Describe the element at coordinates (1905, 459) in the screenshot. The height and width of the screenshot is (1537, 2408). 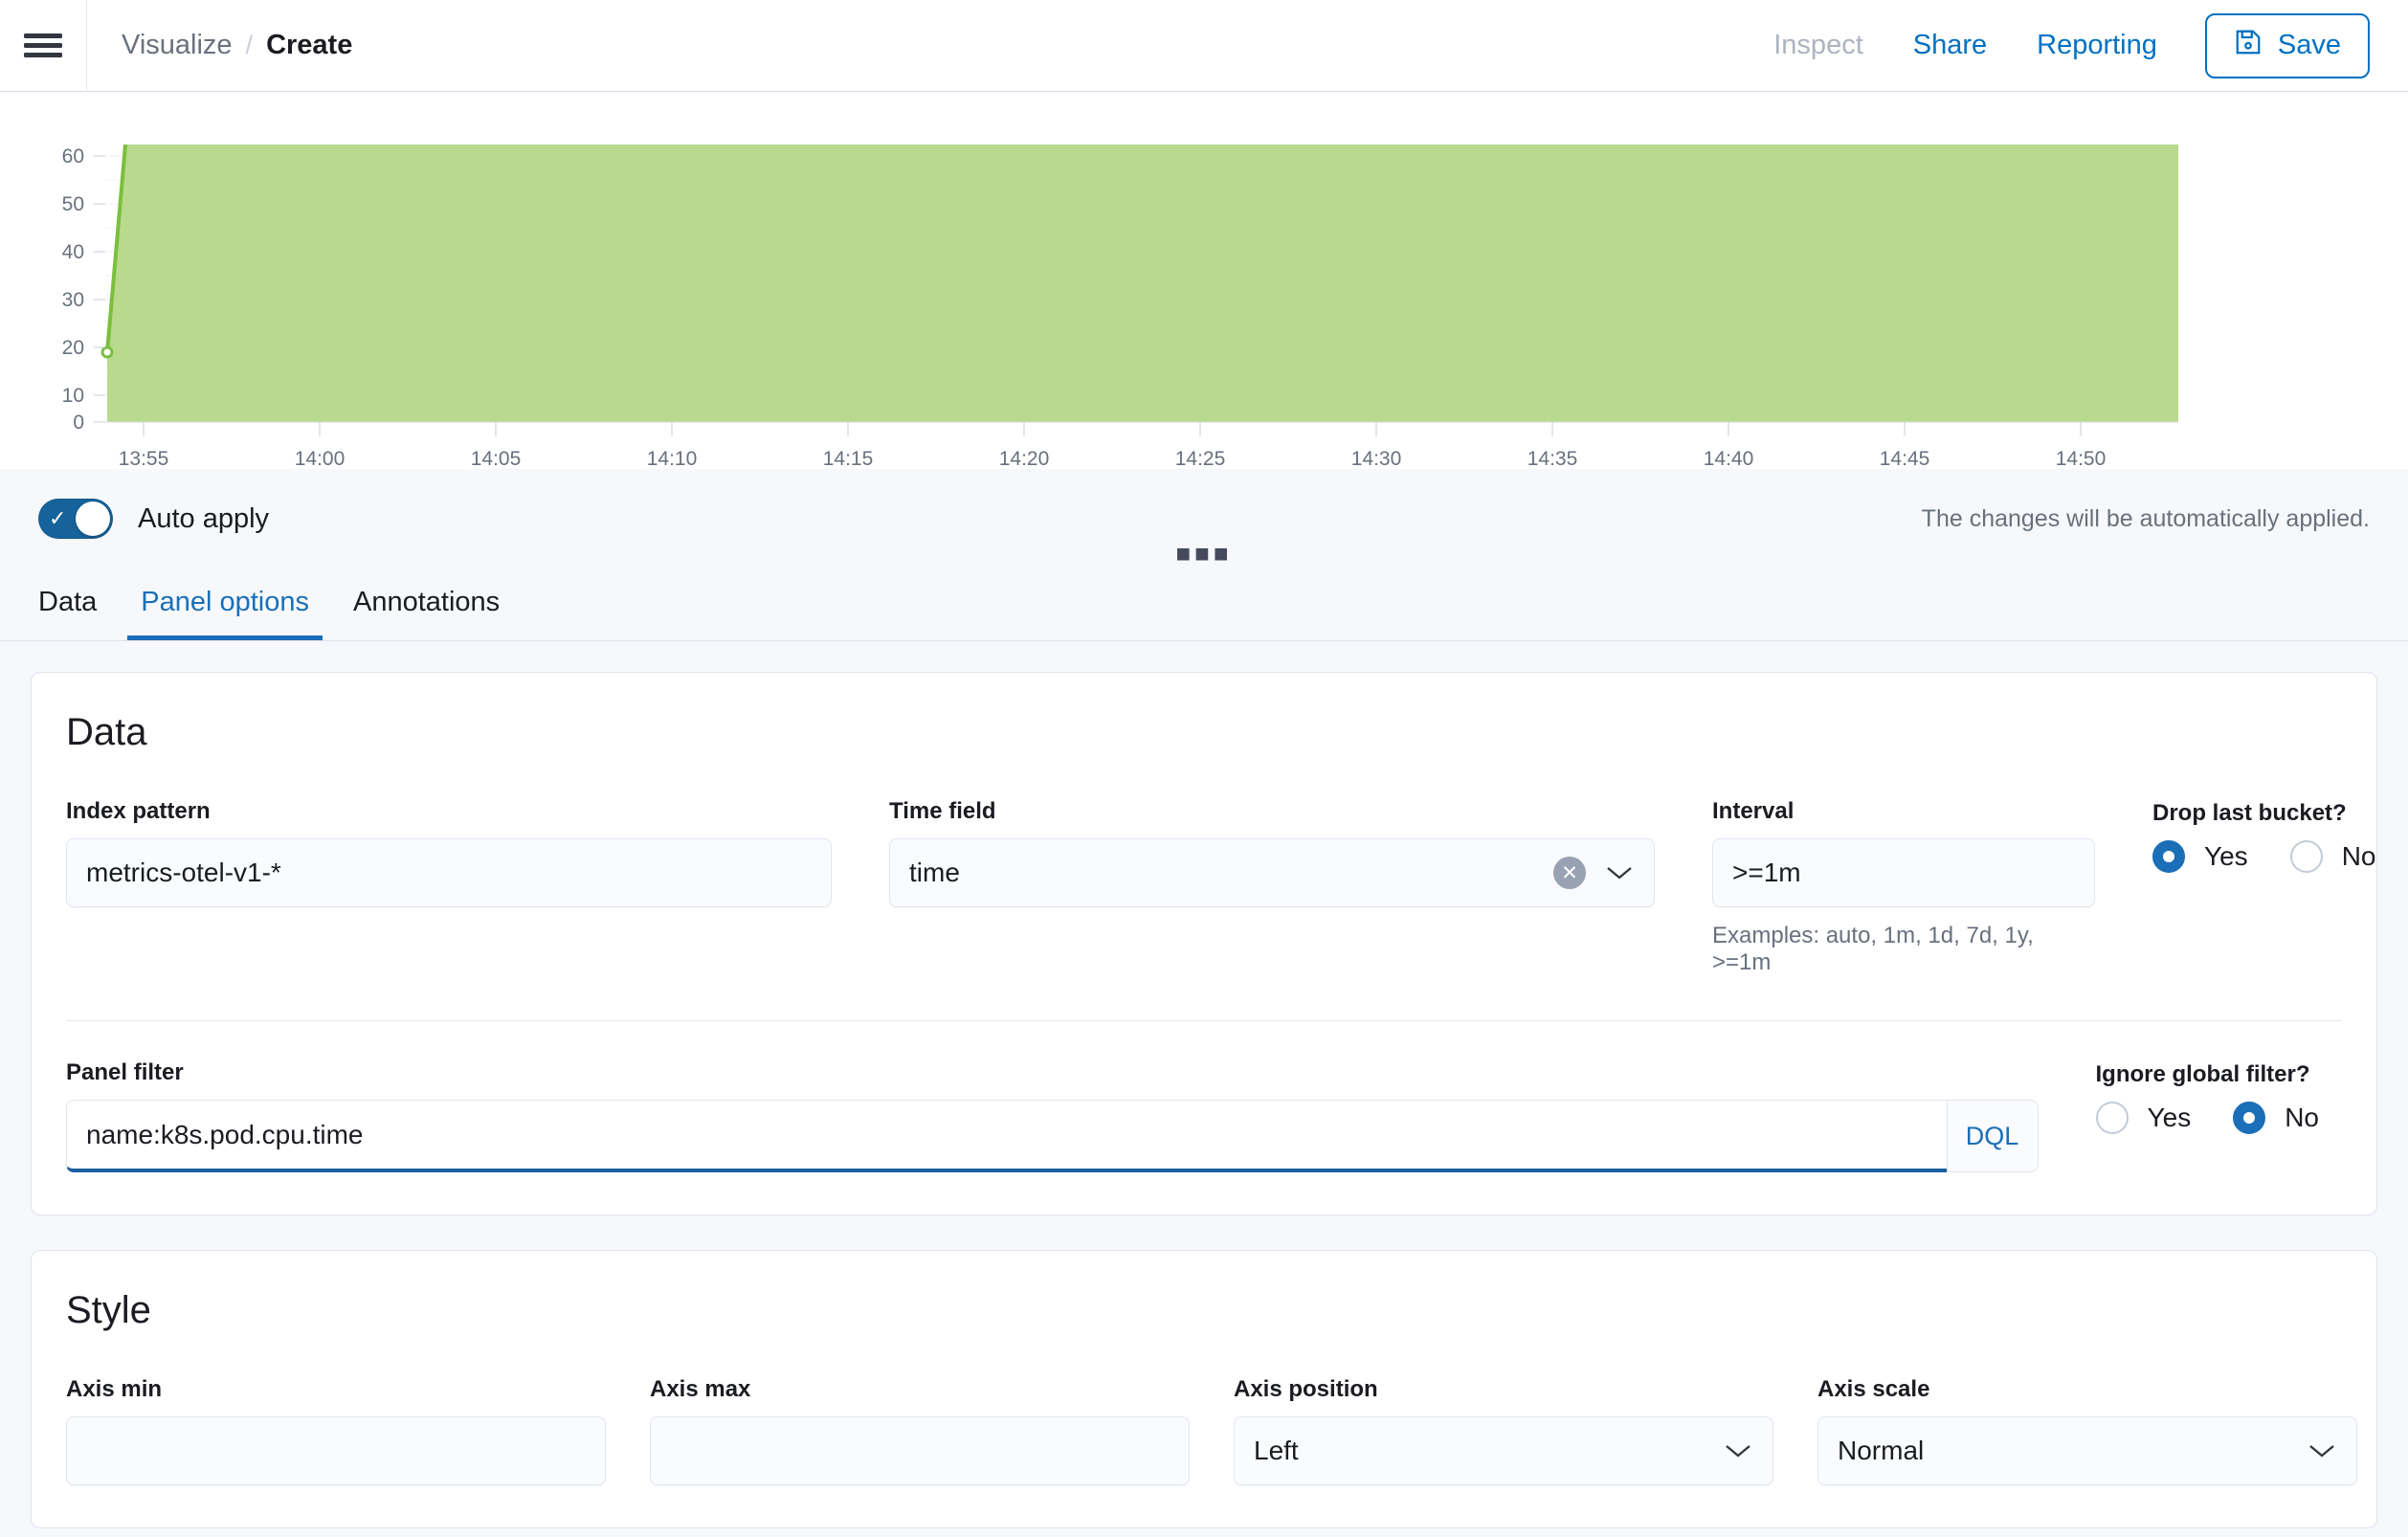
I see `svg-text: 14:45` at that location.